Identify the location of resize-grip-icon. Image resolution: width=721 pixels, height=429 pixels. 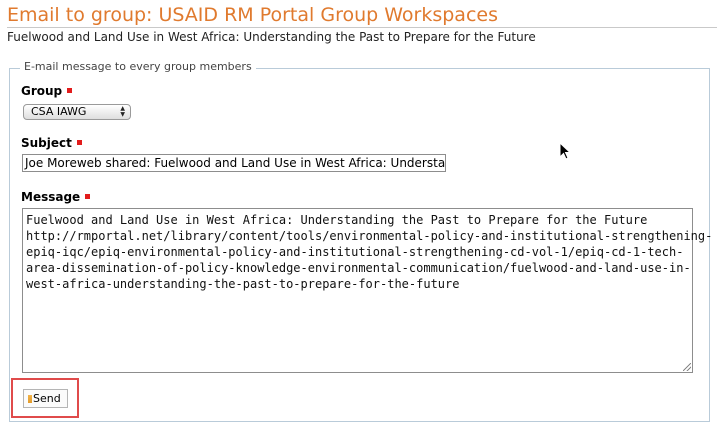
(687, 367).